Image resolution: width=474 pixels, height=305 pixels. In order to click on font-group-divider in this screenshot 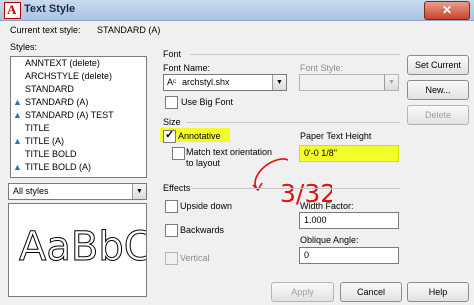, I will do `click(295, 54)`.